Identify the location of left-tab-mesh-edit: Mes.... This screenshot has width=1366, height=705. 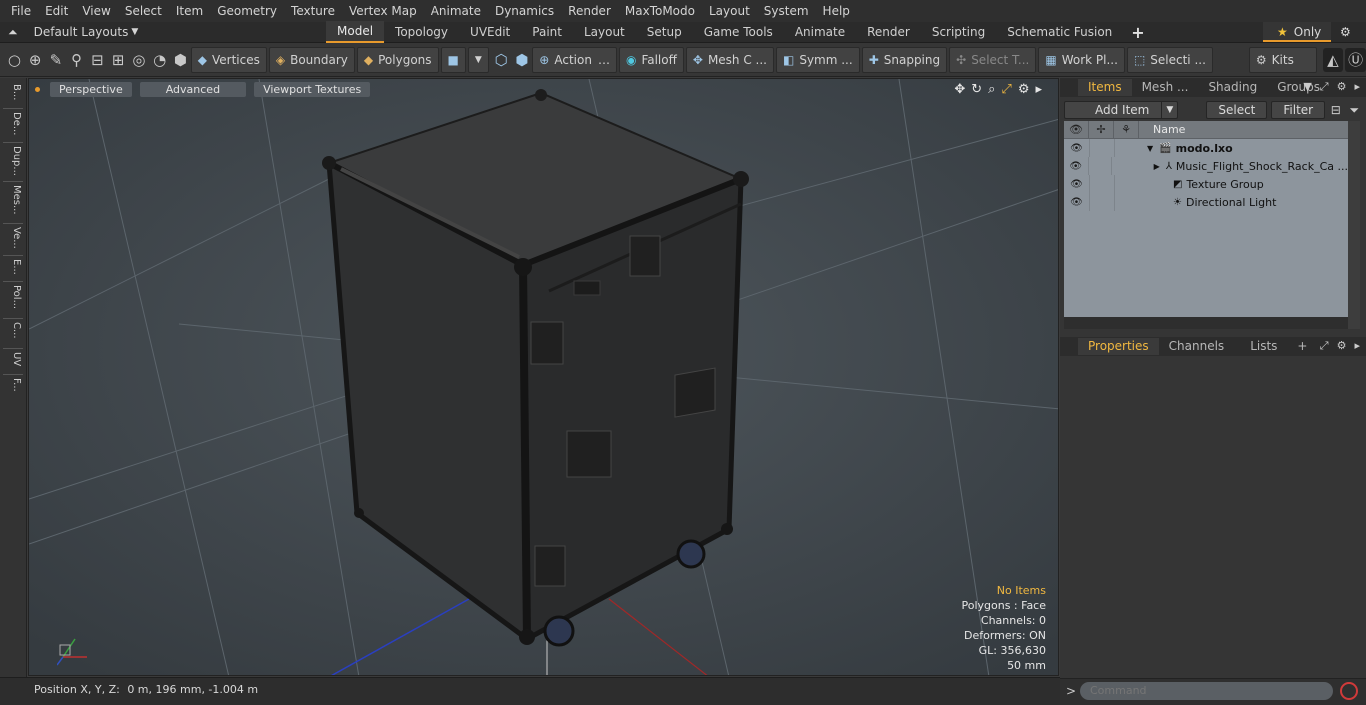
(13, 200).